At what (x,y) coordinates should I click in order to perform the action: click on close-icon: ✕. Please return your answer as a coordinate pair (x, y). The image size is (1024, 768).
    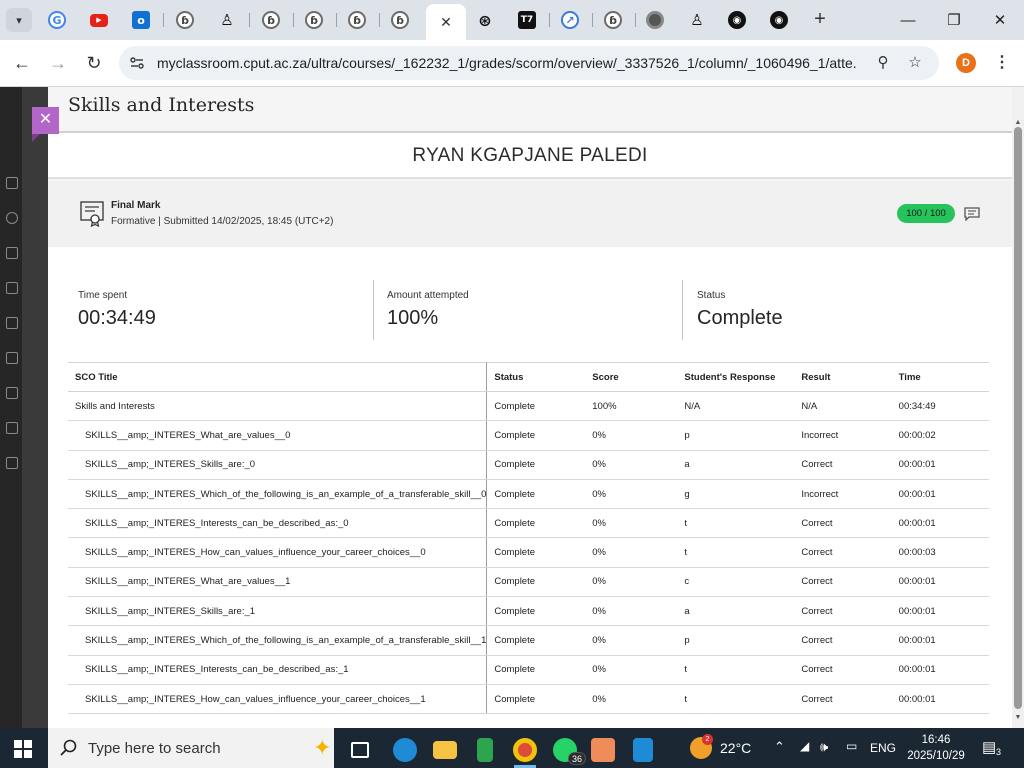
    Looking at the image, I should click on (446, 22).